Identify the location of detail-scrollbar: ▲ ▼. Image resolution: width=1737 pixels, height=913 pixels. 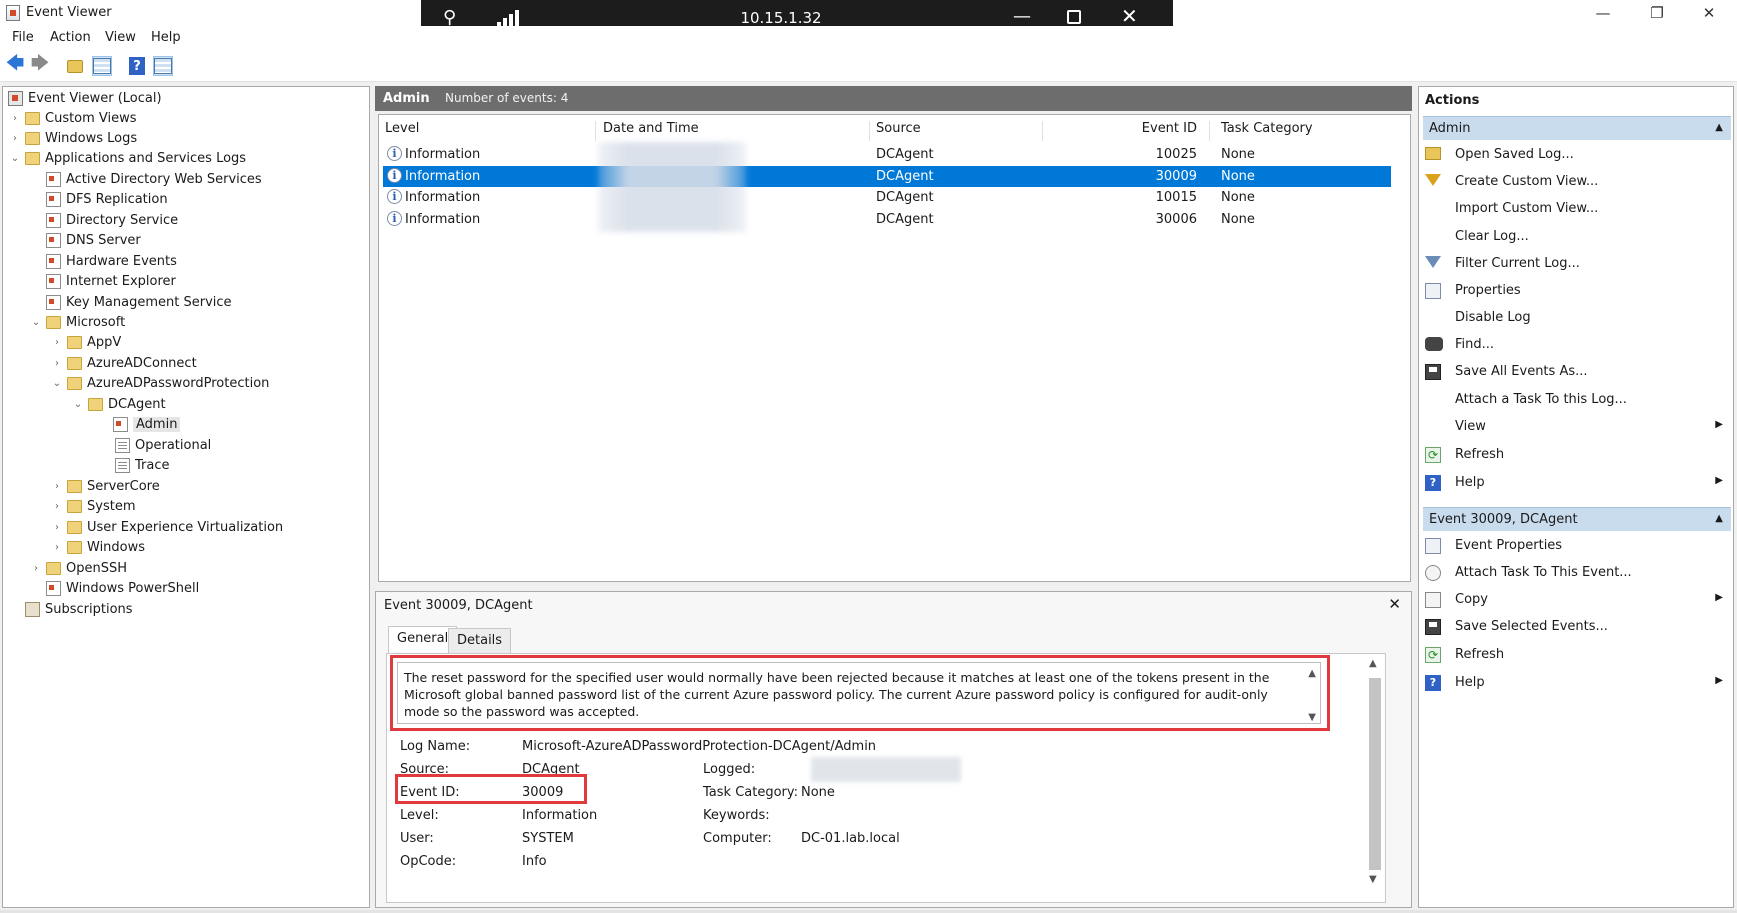
(1375, 774).